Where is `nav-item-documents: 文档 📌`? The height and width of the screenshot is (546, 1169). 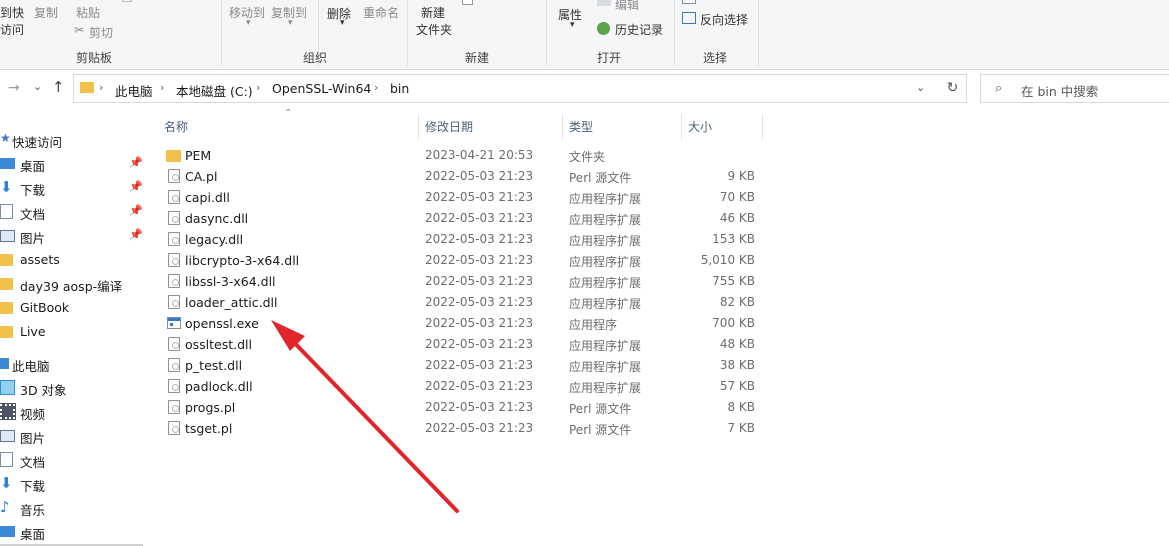 nav-item-documents: 文档 📌 is located at coordinates (73, 212).